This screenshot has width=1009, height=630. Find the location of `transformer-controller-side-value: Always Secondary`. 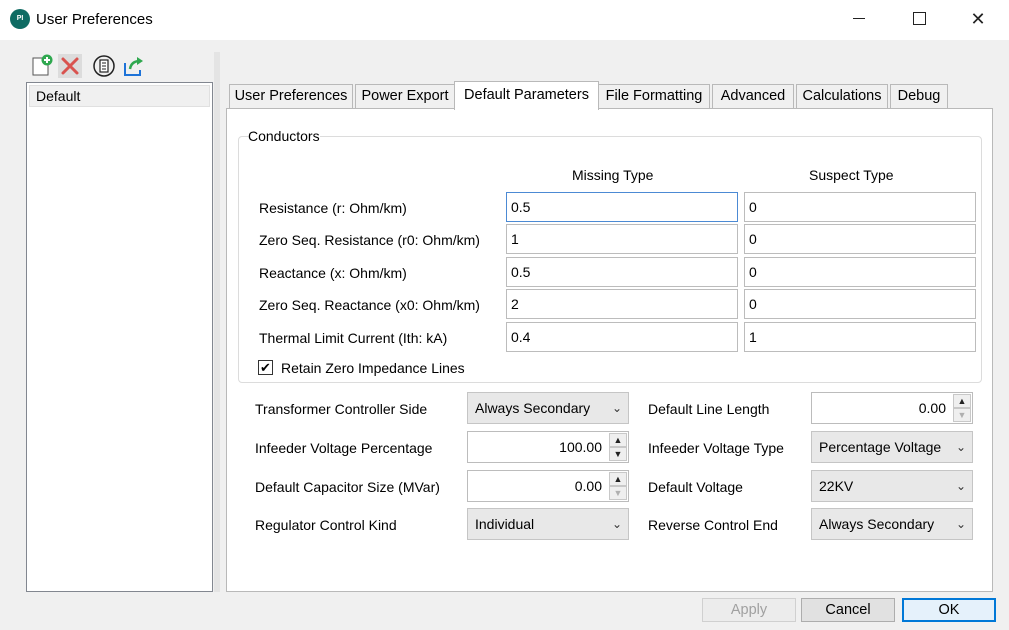

transformer-controller-side-value: Always Secondary is located at coordinates (533, 408).